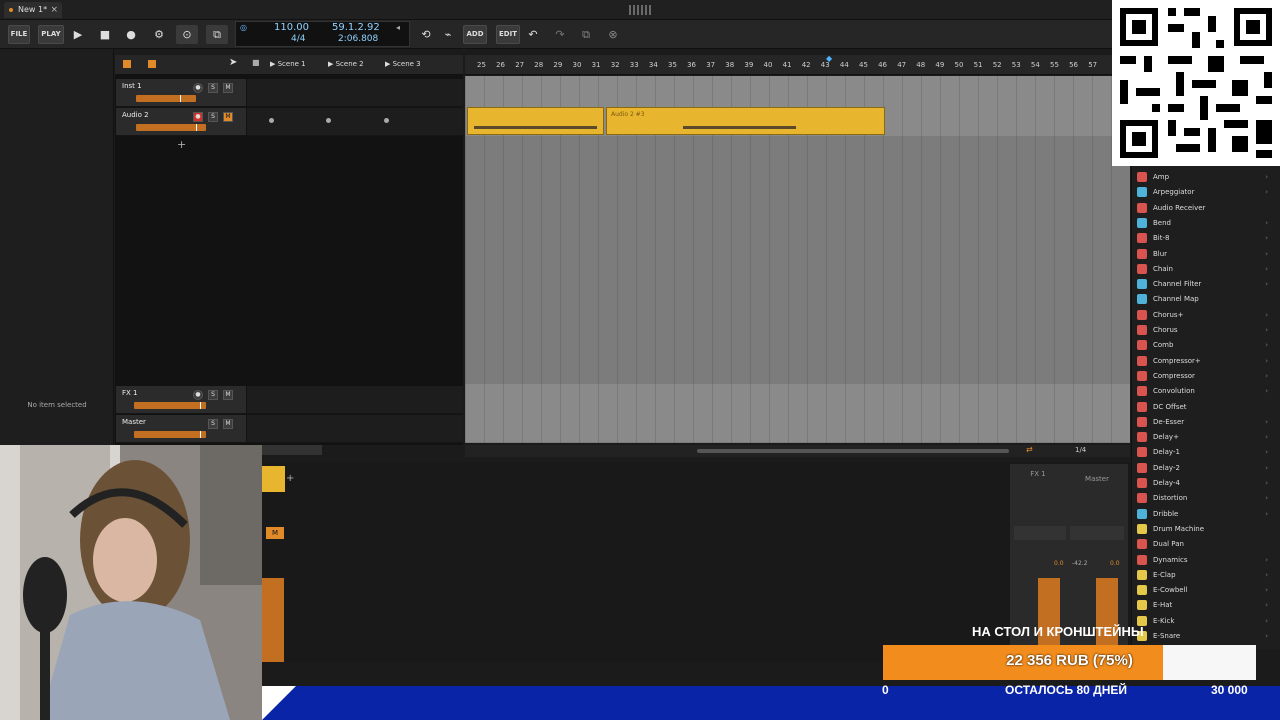 Image resolution: width=1280 pixels, height=720 pixels. What do you see at coordinates (1204, 316) in the screenshot?
I see `browser-item-chorus-: Chorus+ ›` at bounding box center [1204, 316].